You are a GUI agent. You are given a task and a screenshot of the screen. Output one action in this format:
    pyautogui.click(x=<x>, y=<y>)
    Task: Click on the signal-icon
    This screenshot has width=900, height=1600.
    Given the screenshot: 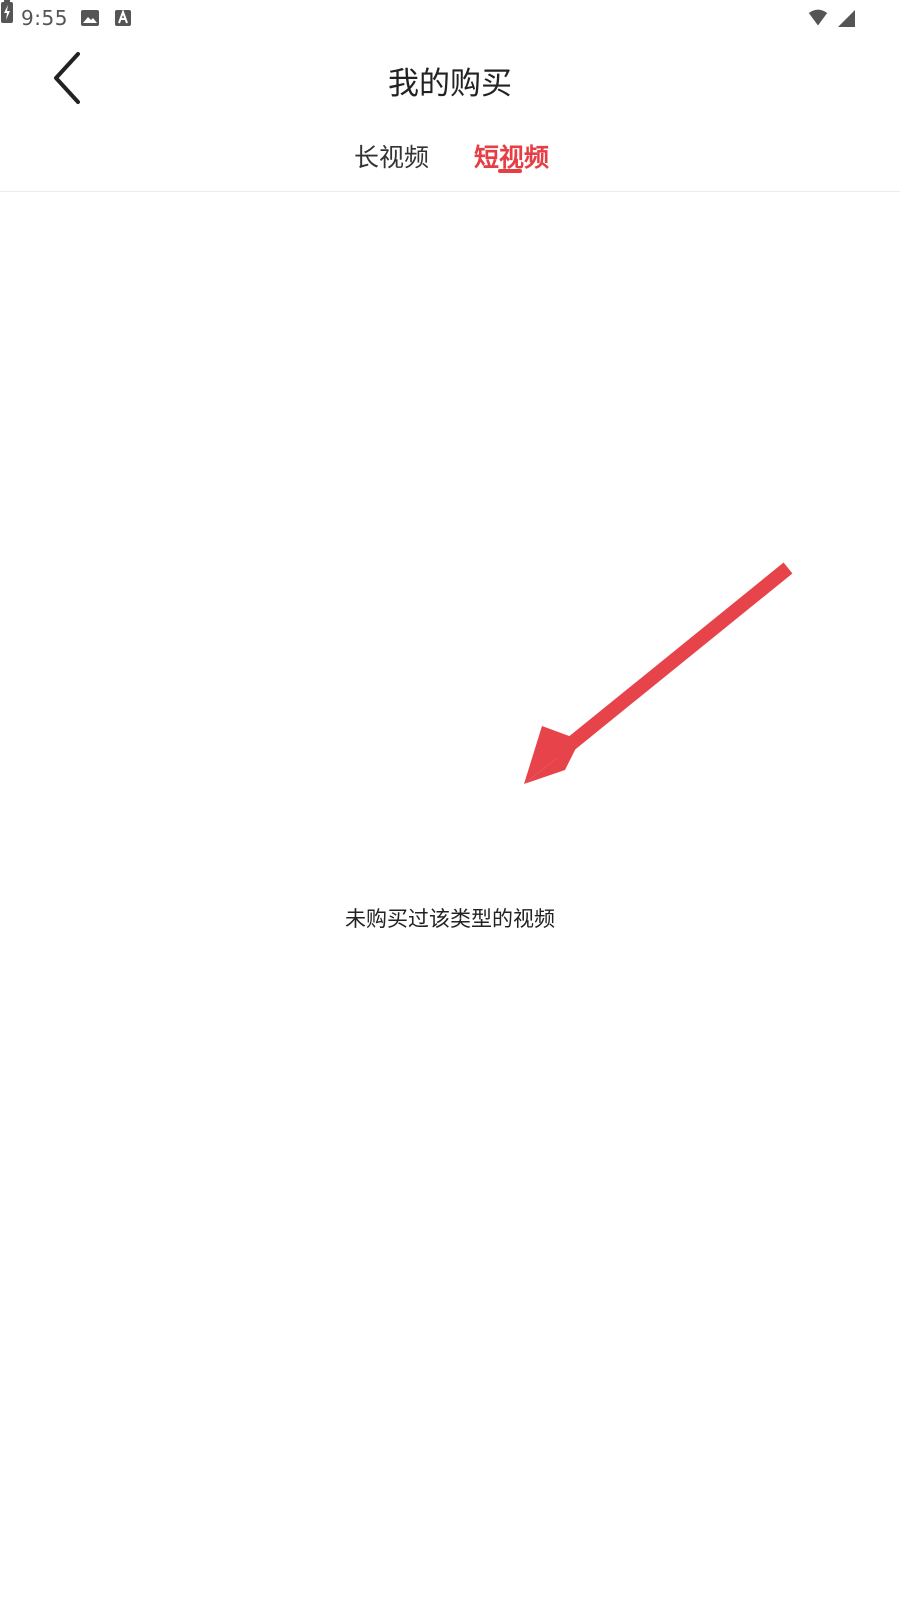 What is the action you would take?
    pyautogui.click(x=846, y=18)
    